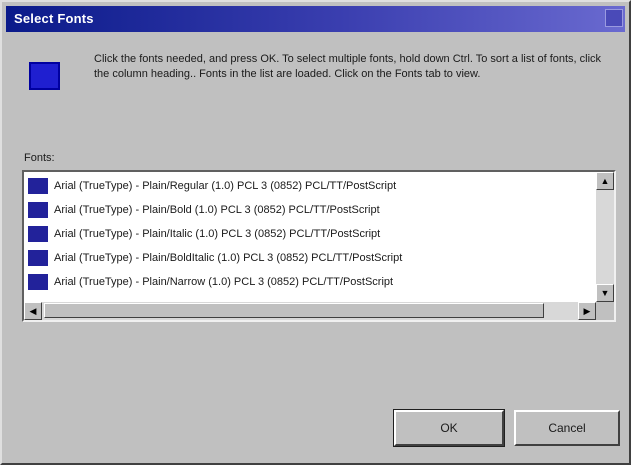 This screenshot has height=465, width=631. What do you see at coordinates (449, 428) in the screenshot?
I see `ok-button: OK` at bounding box center [449, 428].